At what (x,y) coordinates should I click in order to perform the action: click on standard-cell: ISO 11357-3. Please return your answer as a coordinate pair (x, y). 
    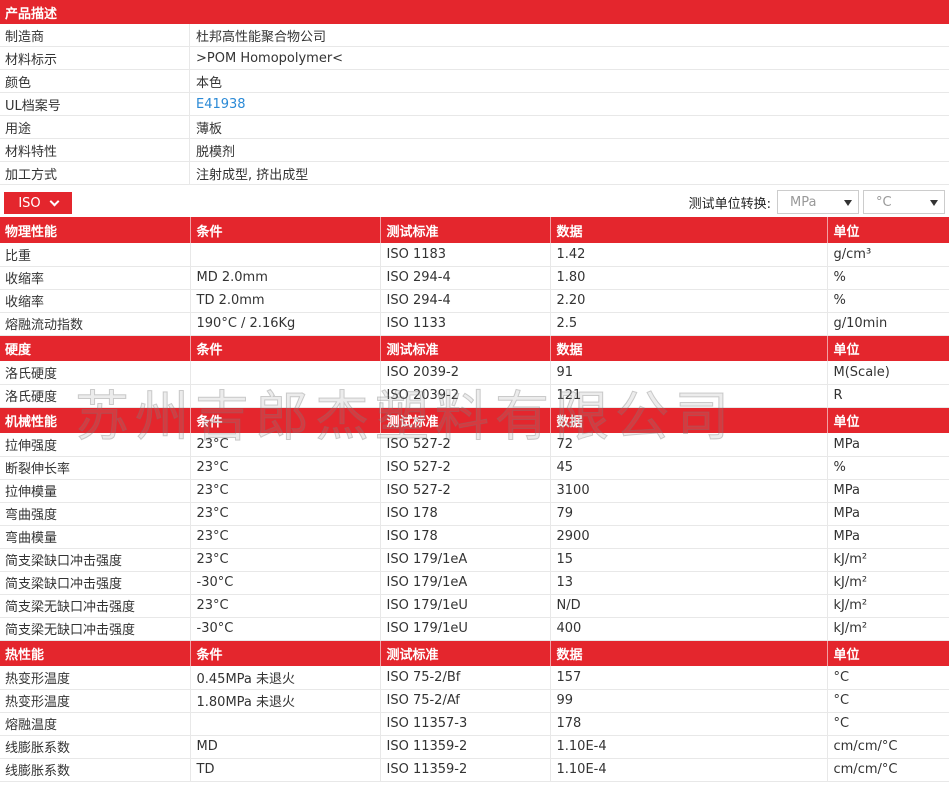
    Looking at the image, I should click on (465, 724).